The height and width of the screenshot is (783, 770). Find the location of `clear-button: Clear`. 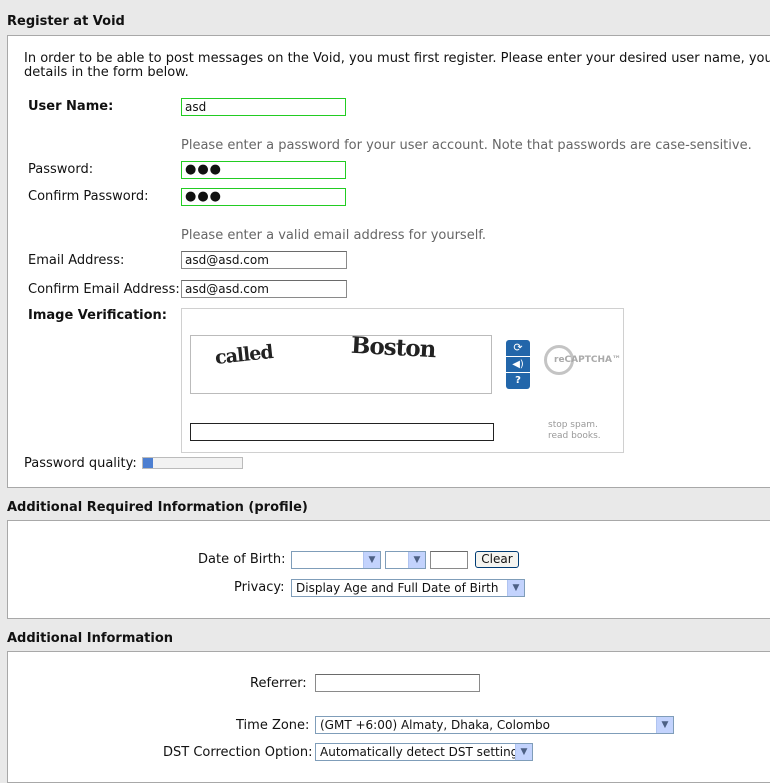

clear-button: Clear is located at coordinates (497, 559).